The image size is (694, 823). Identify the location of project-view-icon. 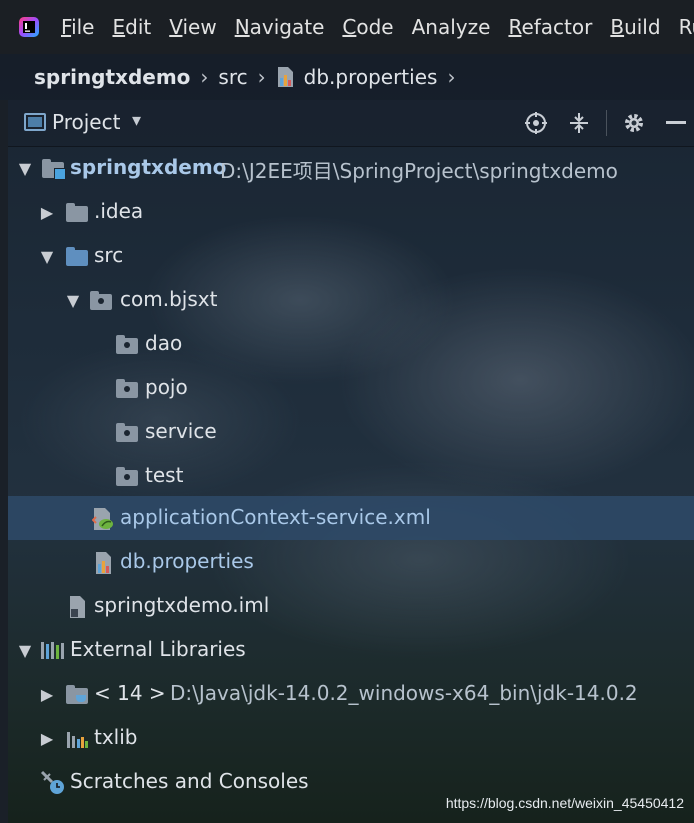
(35, 122).